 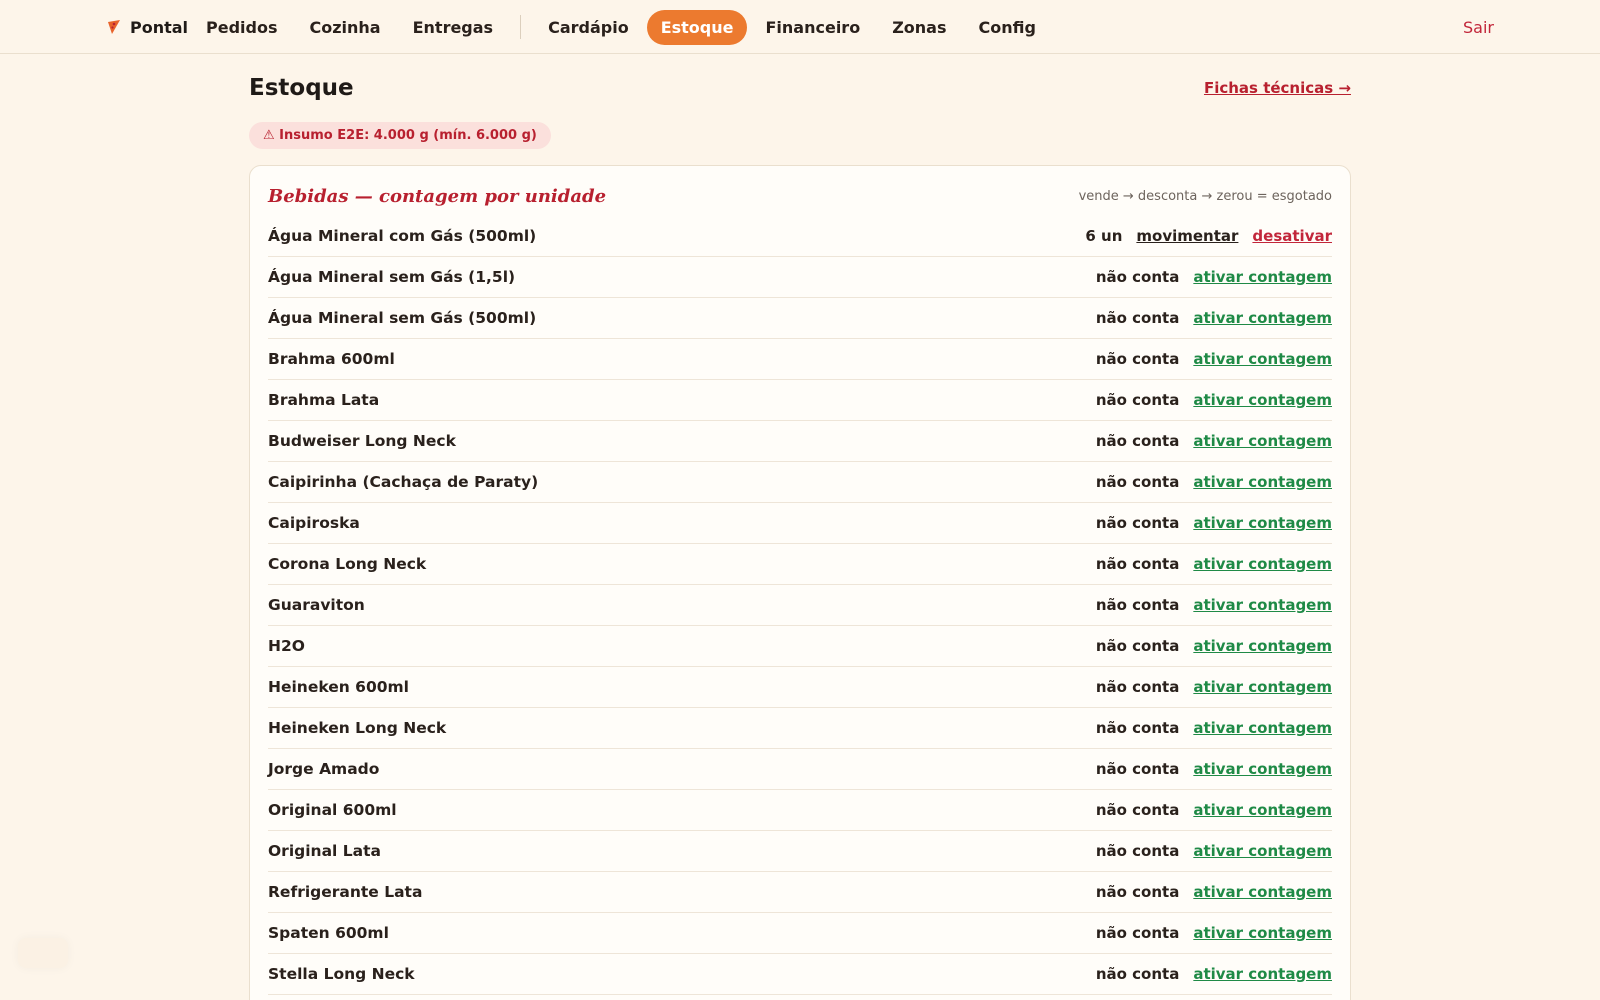 What do you see at coordinates (332, 810) in the screenshot?
I see `item-name: Original 600ml` at bounding box center [332, 810].